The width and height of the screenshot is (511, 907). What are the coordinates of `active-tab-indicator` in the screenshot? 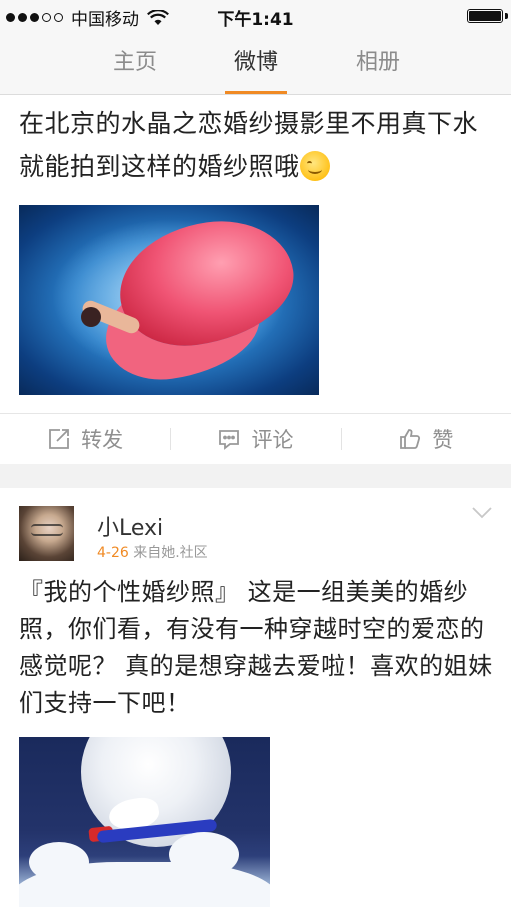 It's located at (256, 92).